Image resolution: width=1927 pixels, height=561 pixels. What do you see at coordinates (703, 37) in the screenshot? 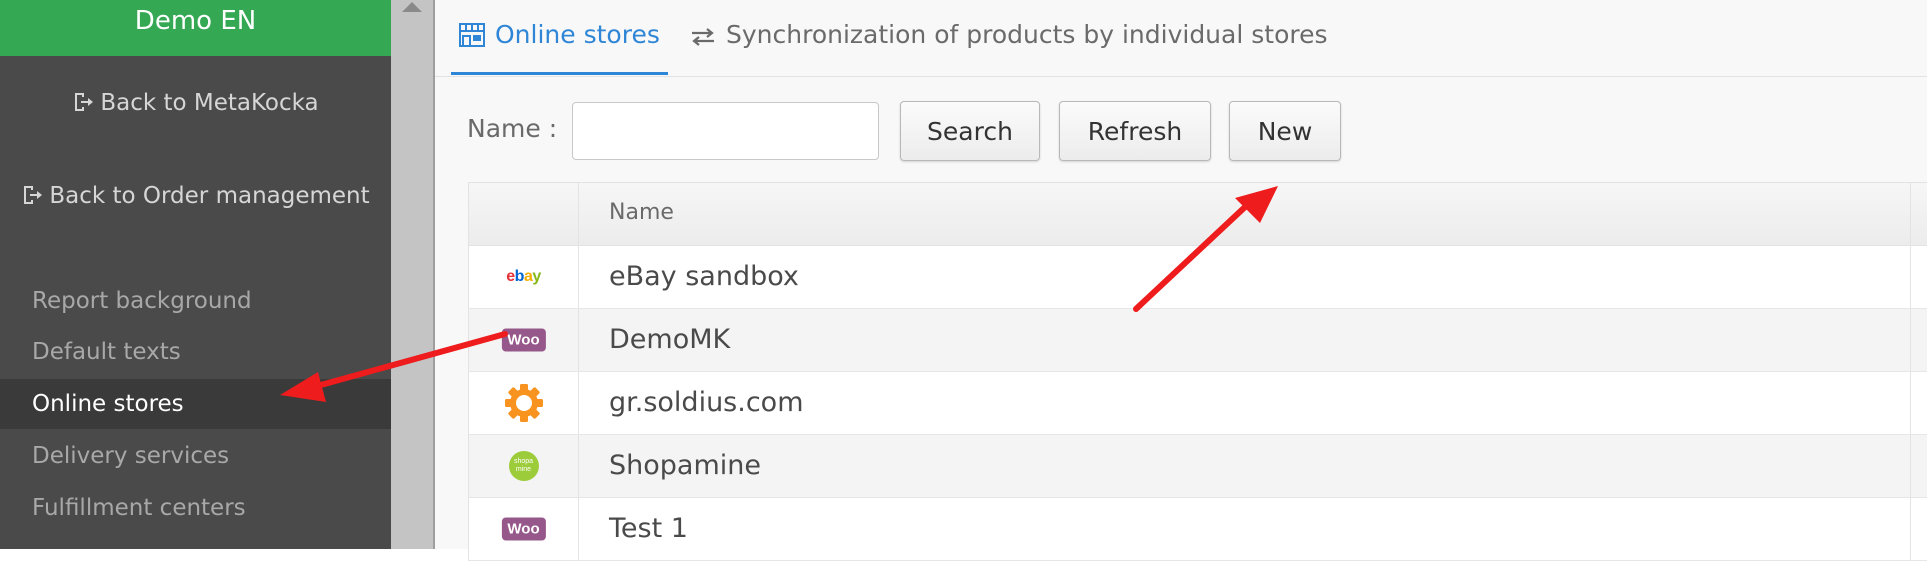
I see `exchange-arrows-icon` at bounding box center [703, 37].